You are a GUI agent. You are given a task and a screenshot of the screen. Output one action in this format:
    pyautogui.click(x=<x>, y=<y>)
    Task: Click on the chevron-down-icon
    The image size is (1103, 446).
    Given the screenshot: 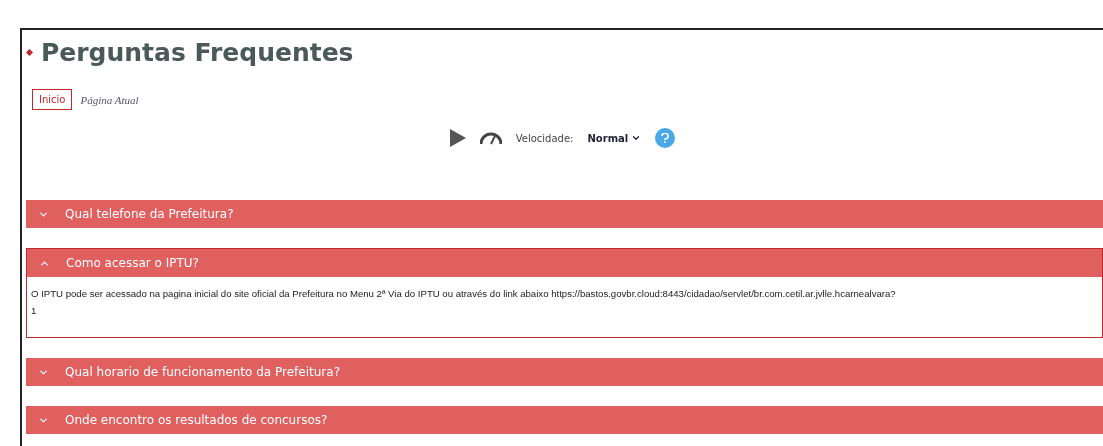 What is the action you would take?
    pyautogui.click(x=636, y=138)
    